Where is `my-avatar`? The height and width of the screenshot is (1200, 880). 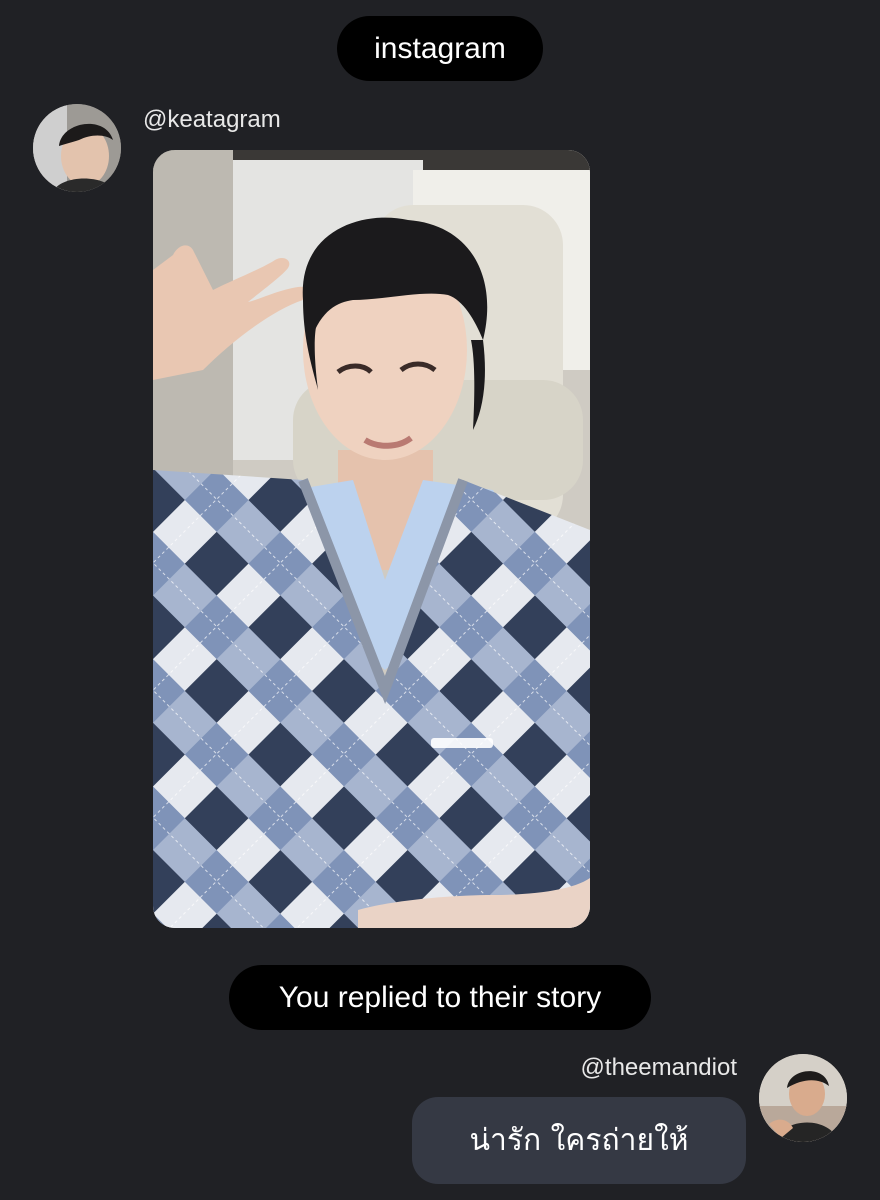
my-avatar is located at coordinates (803, 1098).